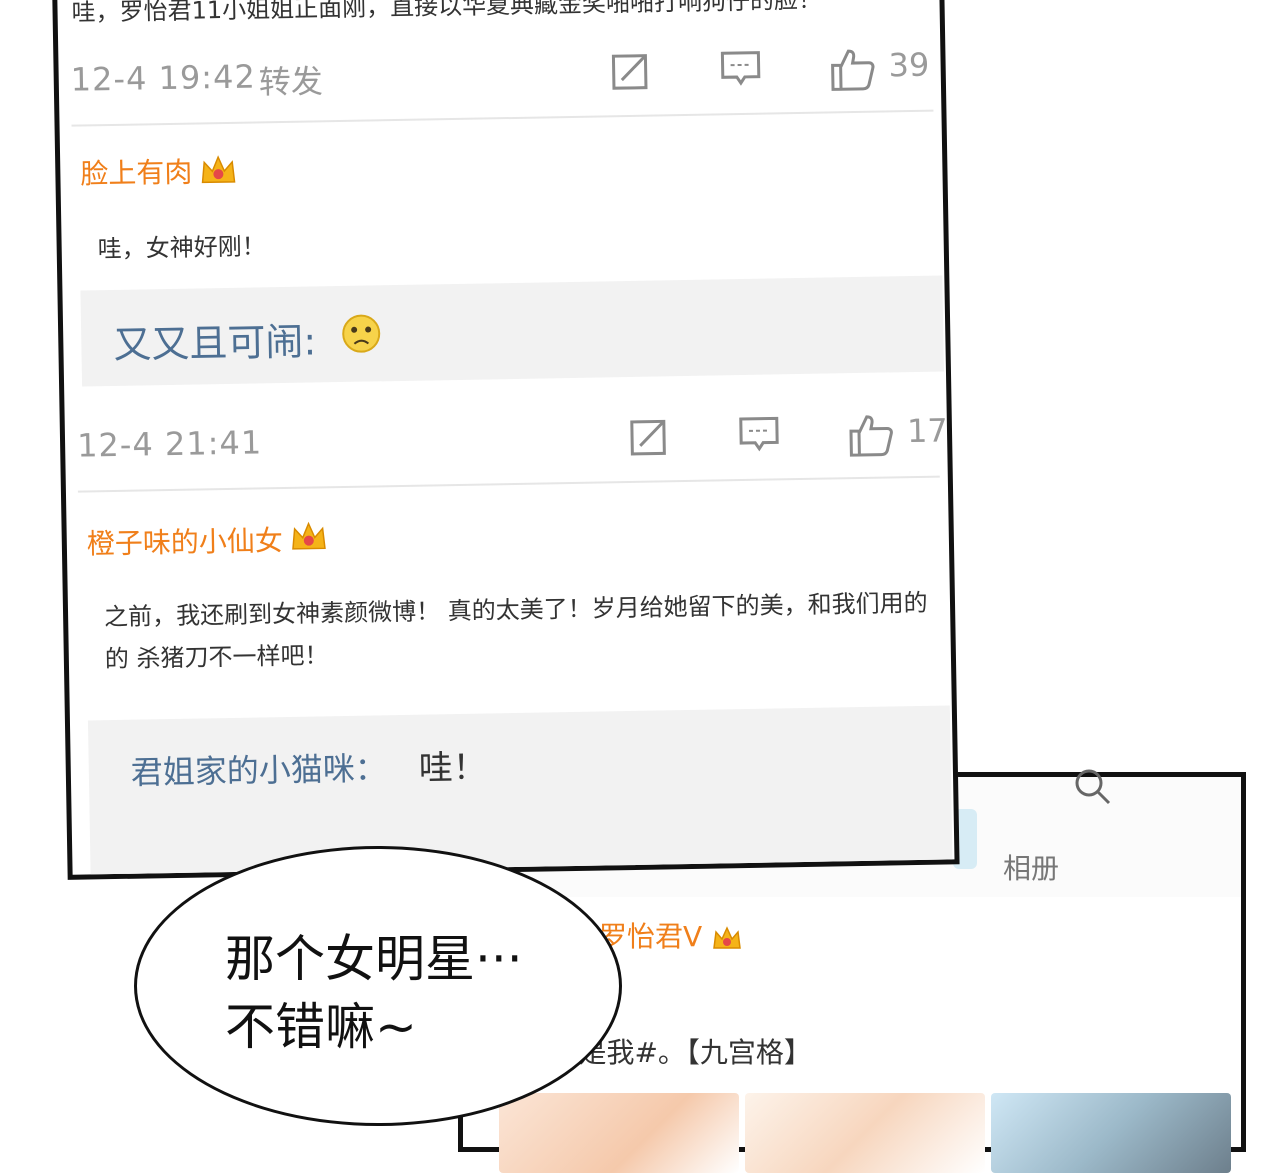 The height and width of the screenshot is (1173, 1280). Describe the element at coordinates (361, 333) in the screenshot. I see `sad-face-emoji-icon` at that location.